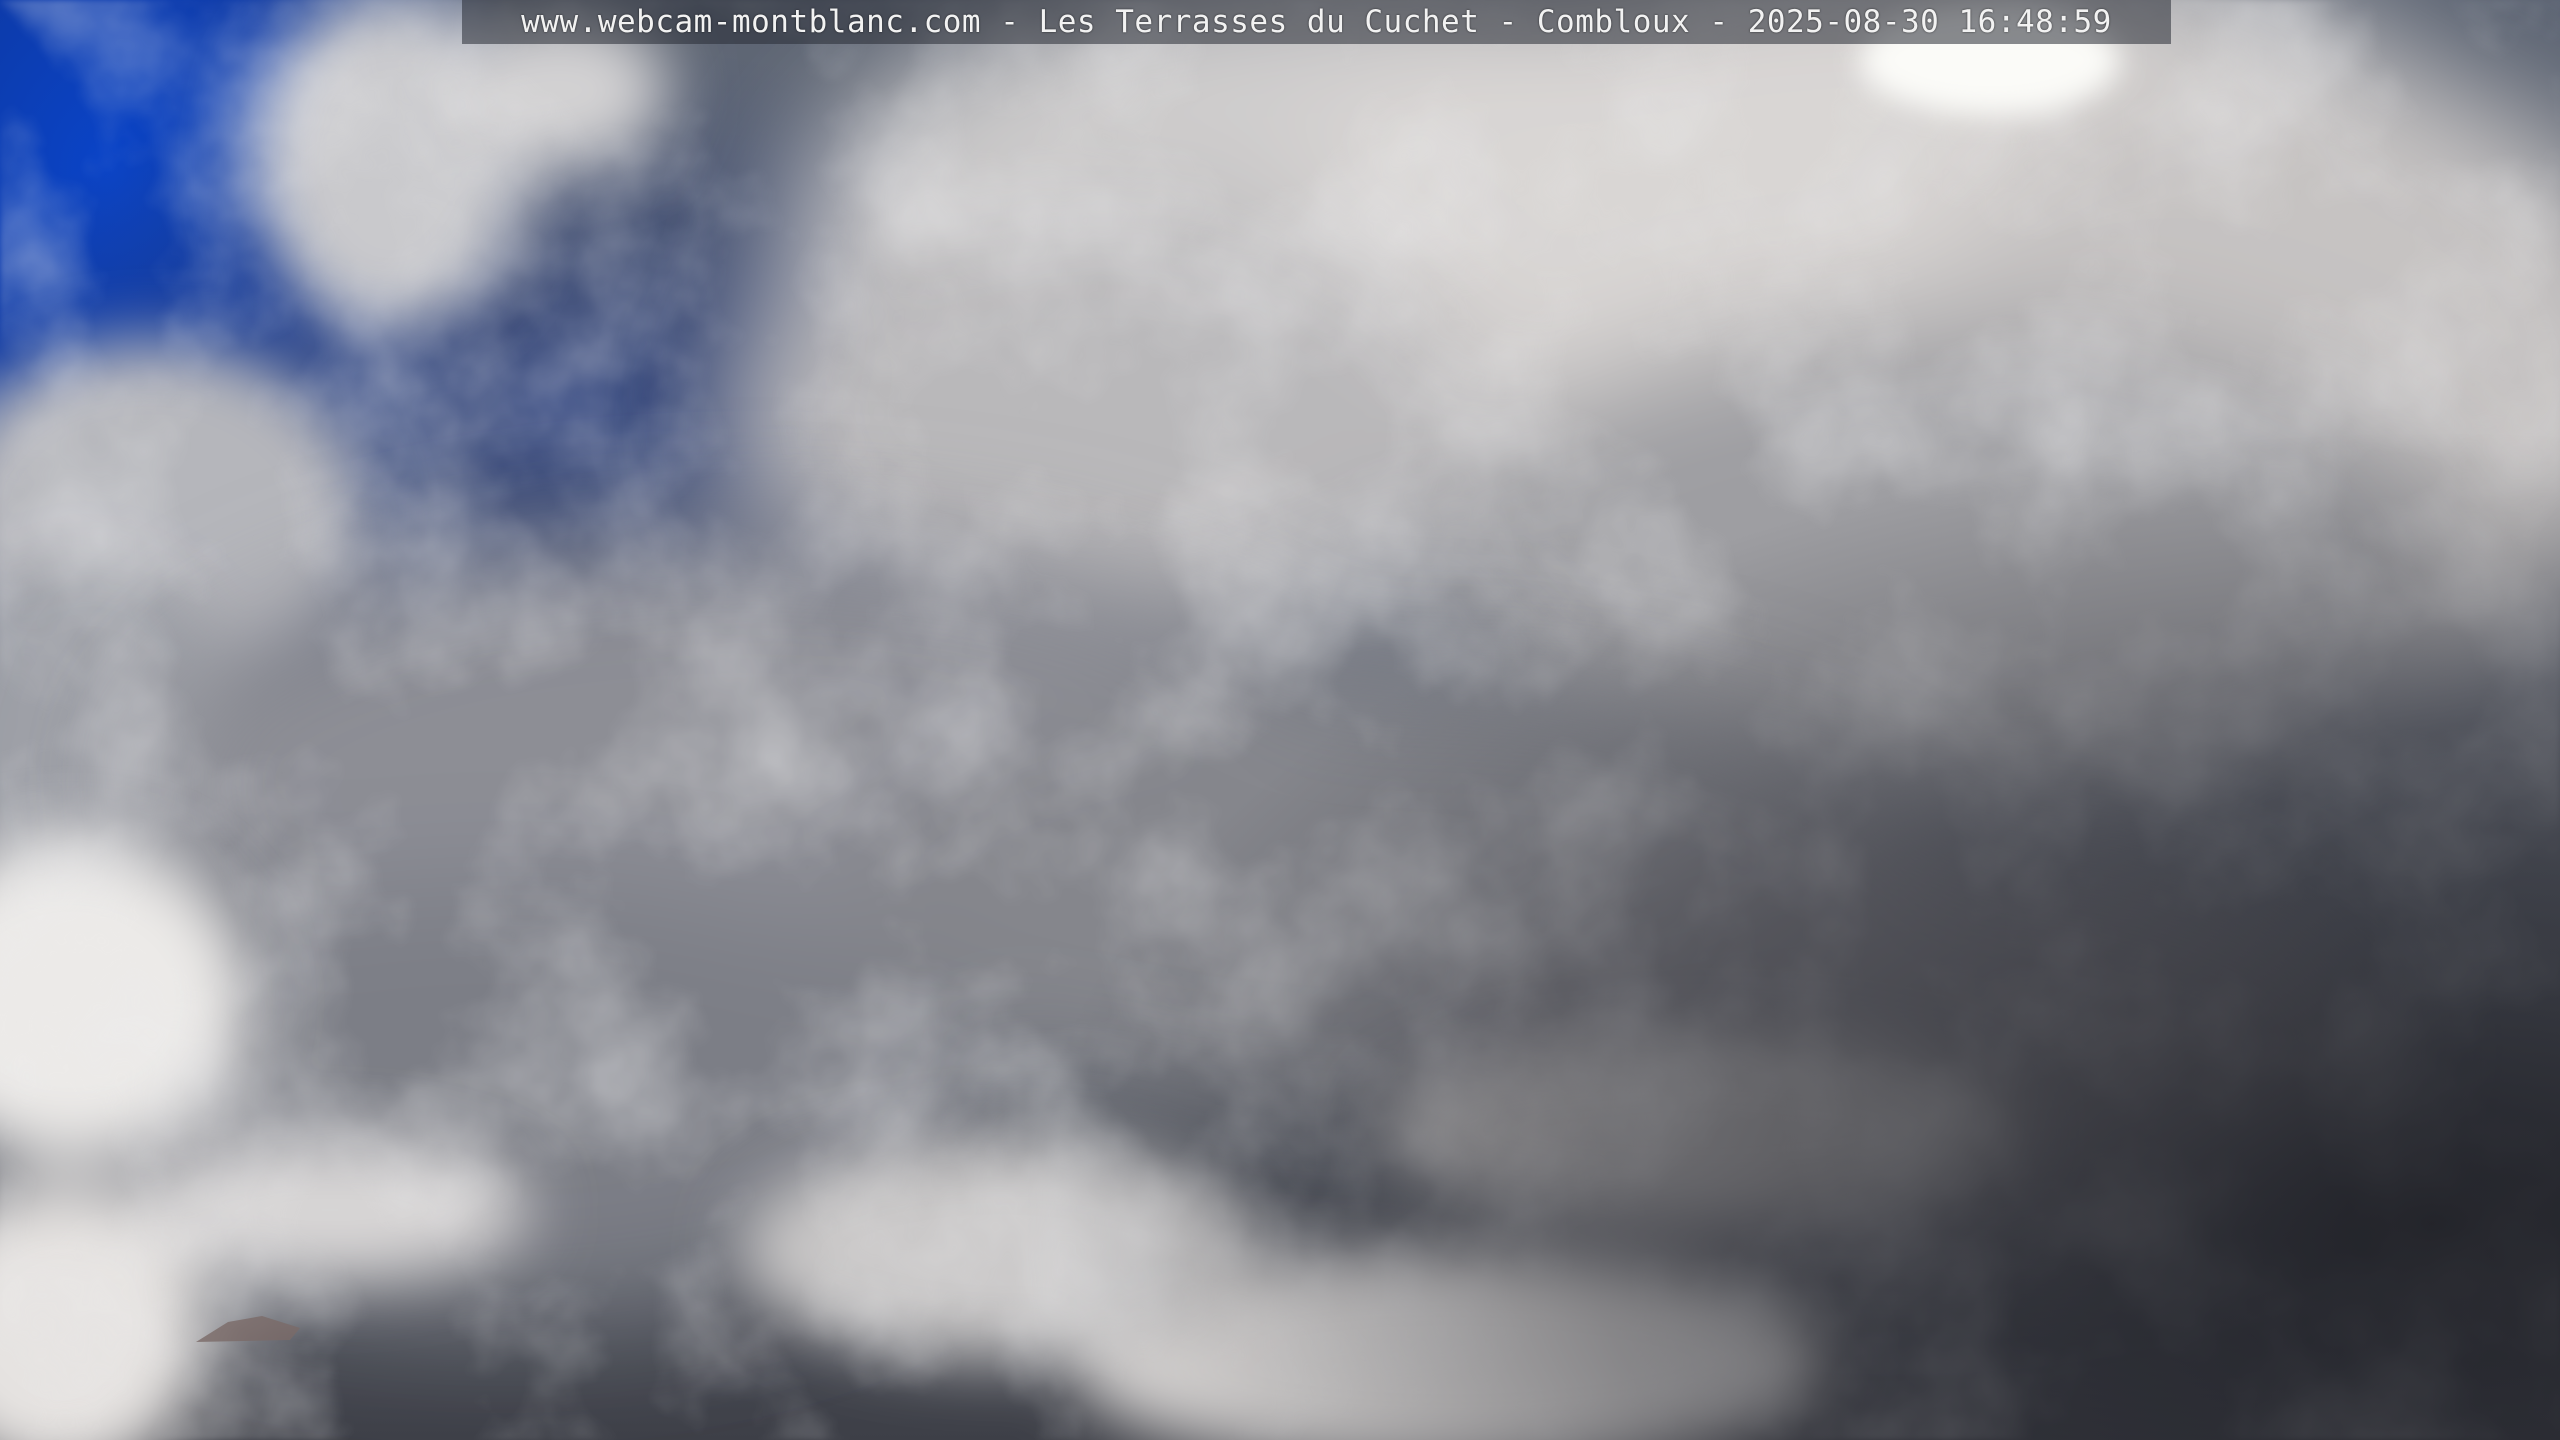  What do you see at coordinates (751, 22) in the screenshot?
I see `caption-site: www.webcam-montblanc.com` at bounding box center [751, 22].